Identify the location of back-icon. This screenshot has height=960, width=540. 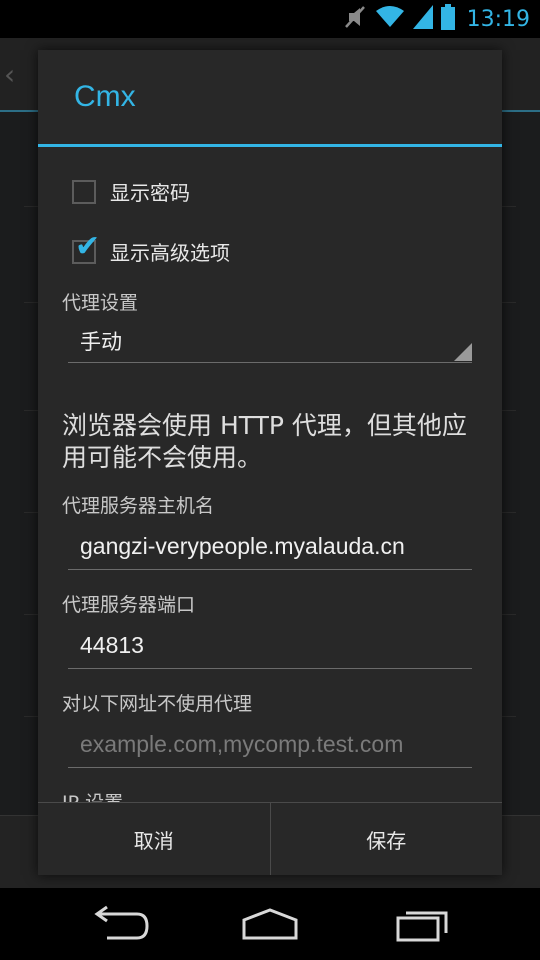
(120, 924).